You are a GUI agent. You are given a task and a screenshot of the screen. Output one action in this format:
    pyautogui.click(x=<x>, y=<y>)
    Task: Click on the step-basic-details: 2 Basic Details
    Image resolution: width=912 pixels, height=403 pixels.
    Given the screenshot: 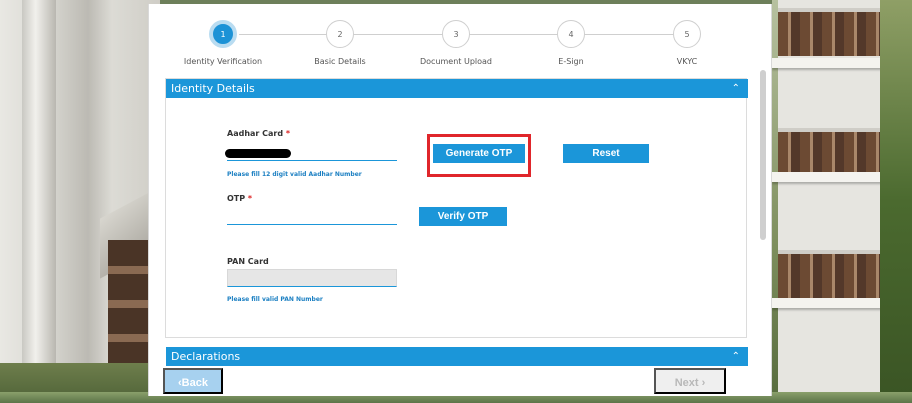 What is the action you would take?
    pyautogui.click(x=340, y=43)
    